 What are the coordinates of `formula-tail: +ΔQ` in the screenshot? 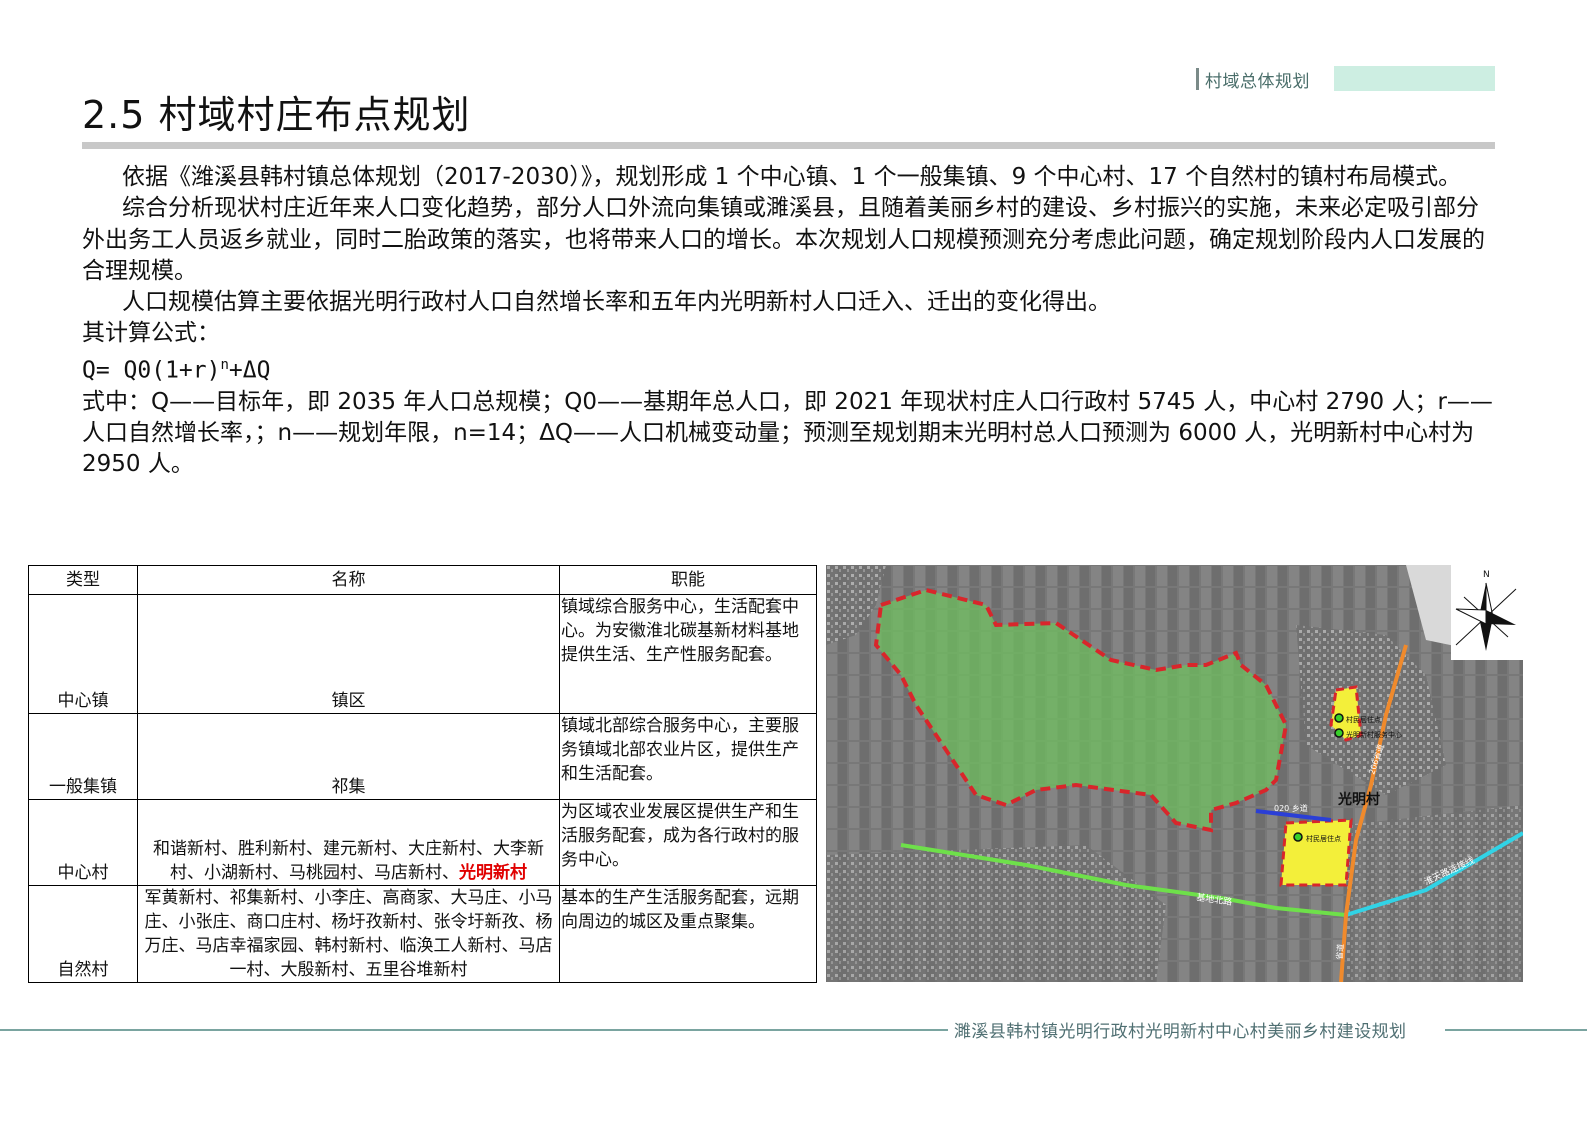 It's located at (249, 370).